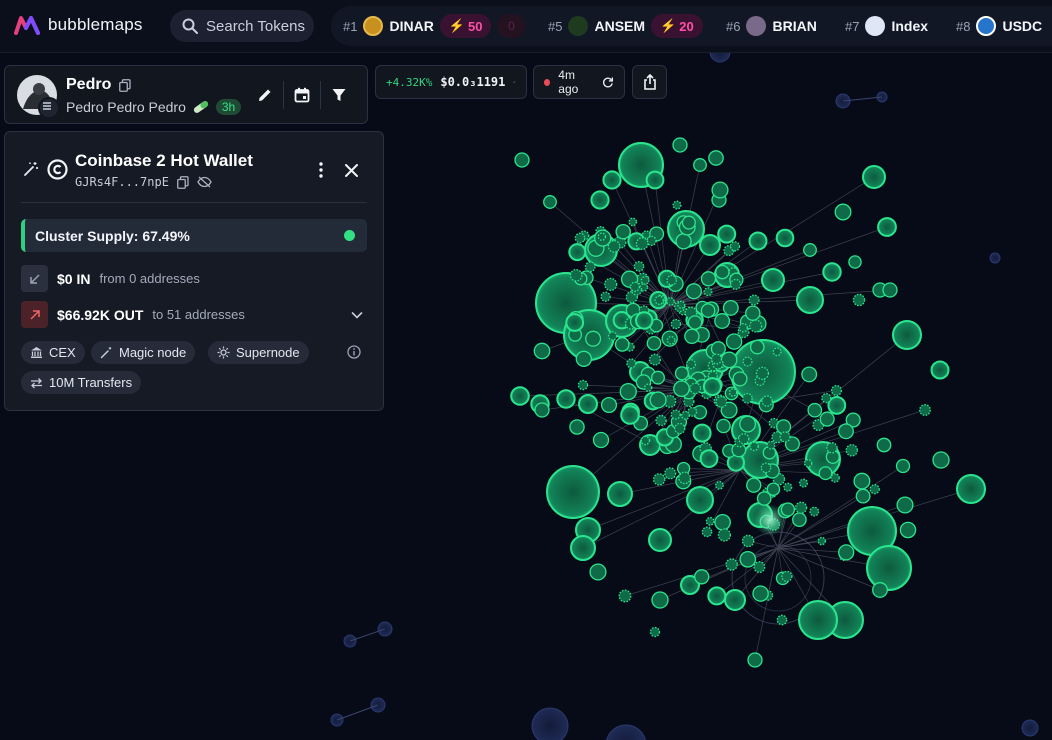 The image size is (1052, 740). What do you see at coordinates (265, 95) in the screenshot?
I see `edit-button` at bounding box center [265, 95].